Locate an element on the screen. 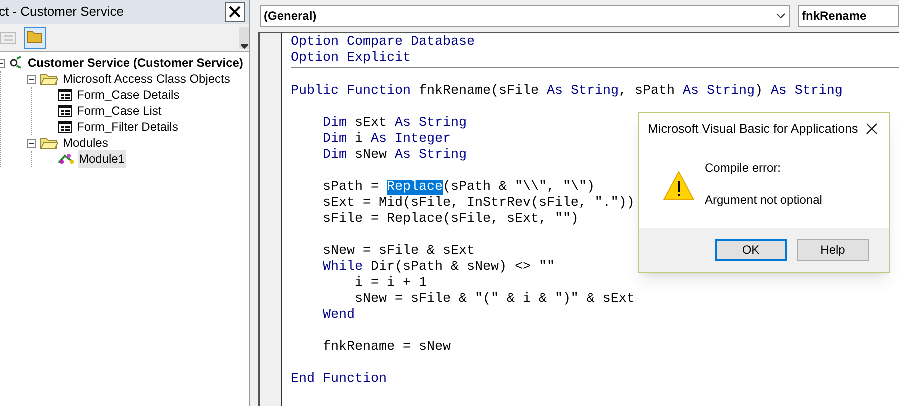 The height and width of the screenshot is (406, 899). code-line: Dim i As Integer is located at coordinates (386, 140).